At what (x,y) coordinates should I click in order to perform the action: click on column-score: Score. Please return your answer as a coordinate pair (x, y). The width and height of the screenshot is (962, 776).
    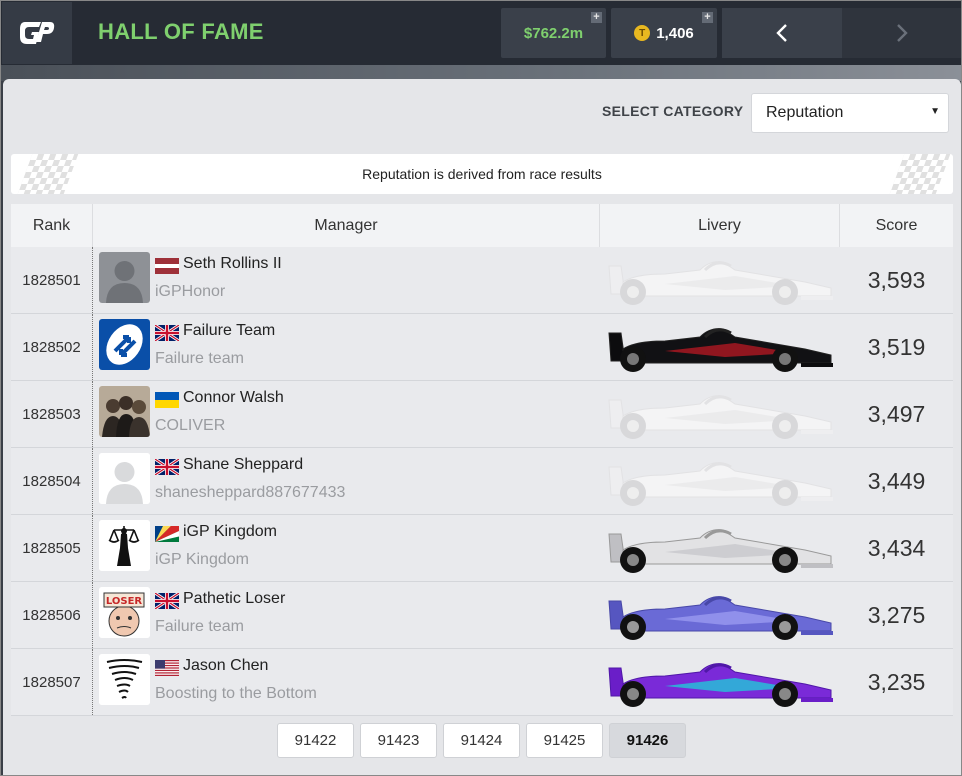
    Looking at the image, I should click on (896, 225).